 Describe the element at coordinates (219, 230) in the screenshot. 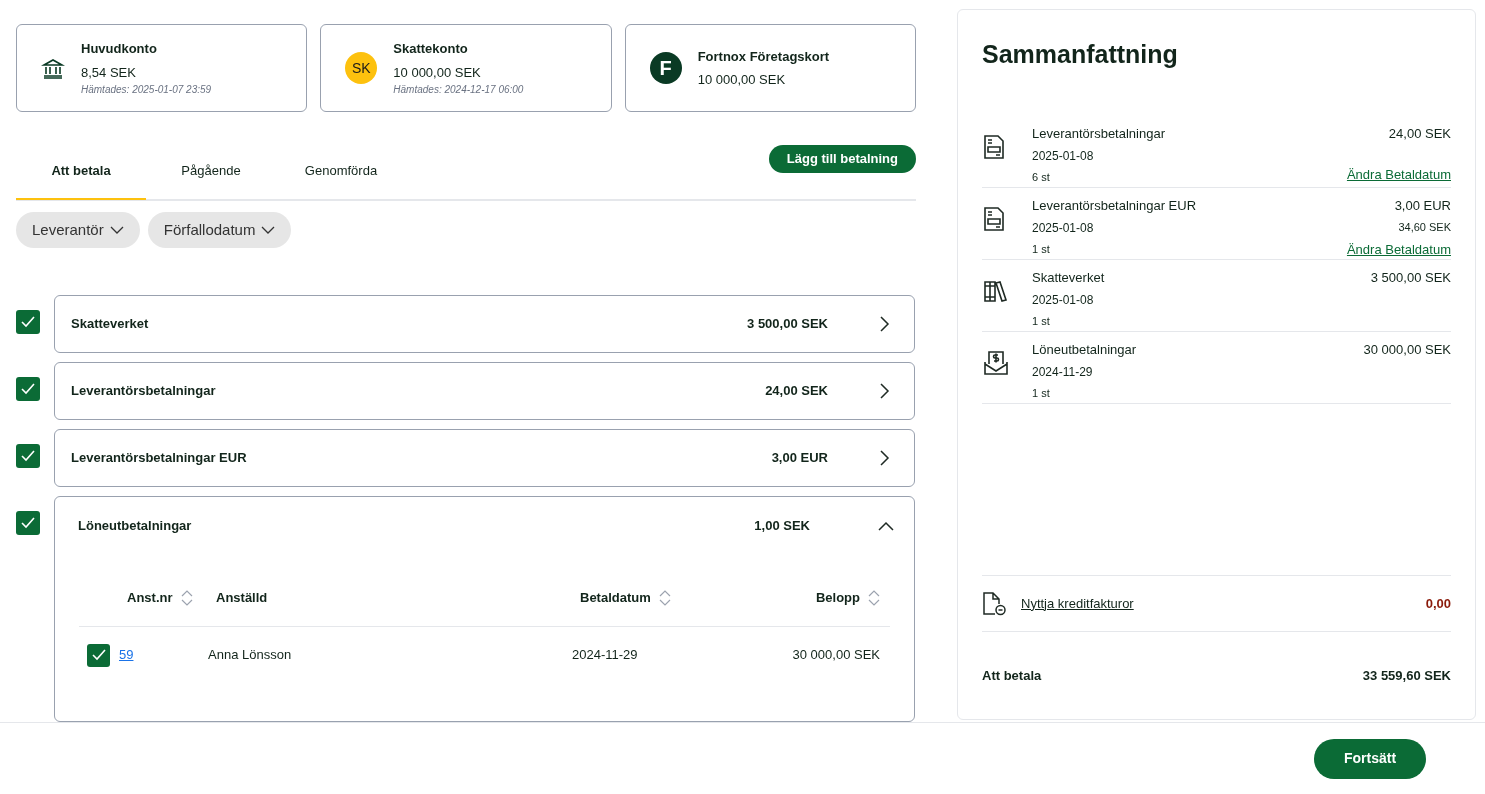

I see `filter-dropdown: Förfallodatum` at that location.